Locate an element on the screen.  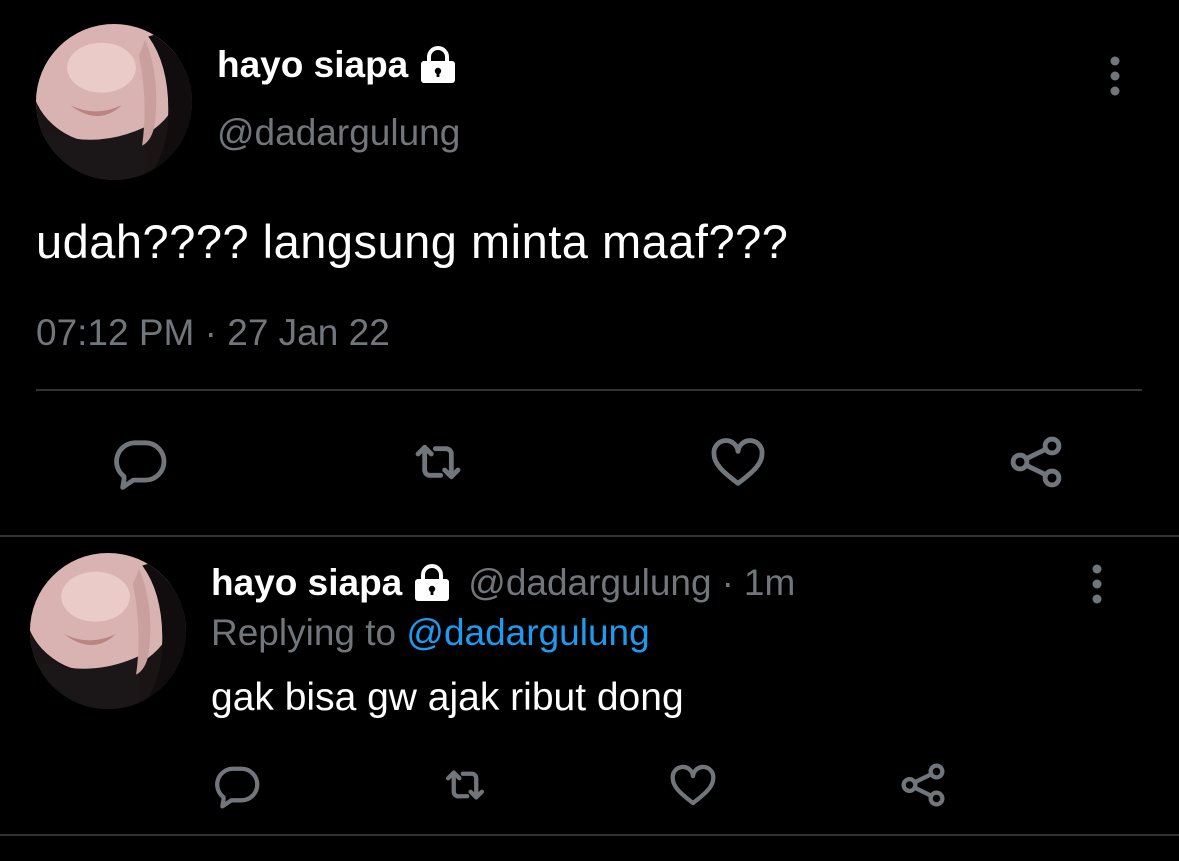
reply-handle: @dadargulung is located at coordinates (589, 583).